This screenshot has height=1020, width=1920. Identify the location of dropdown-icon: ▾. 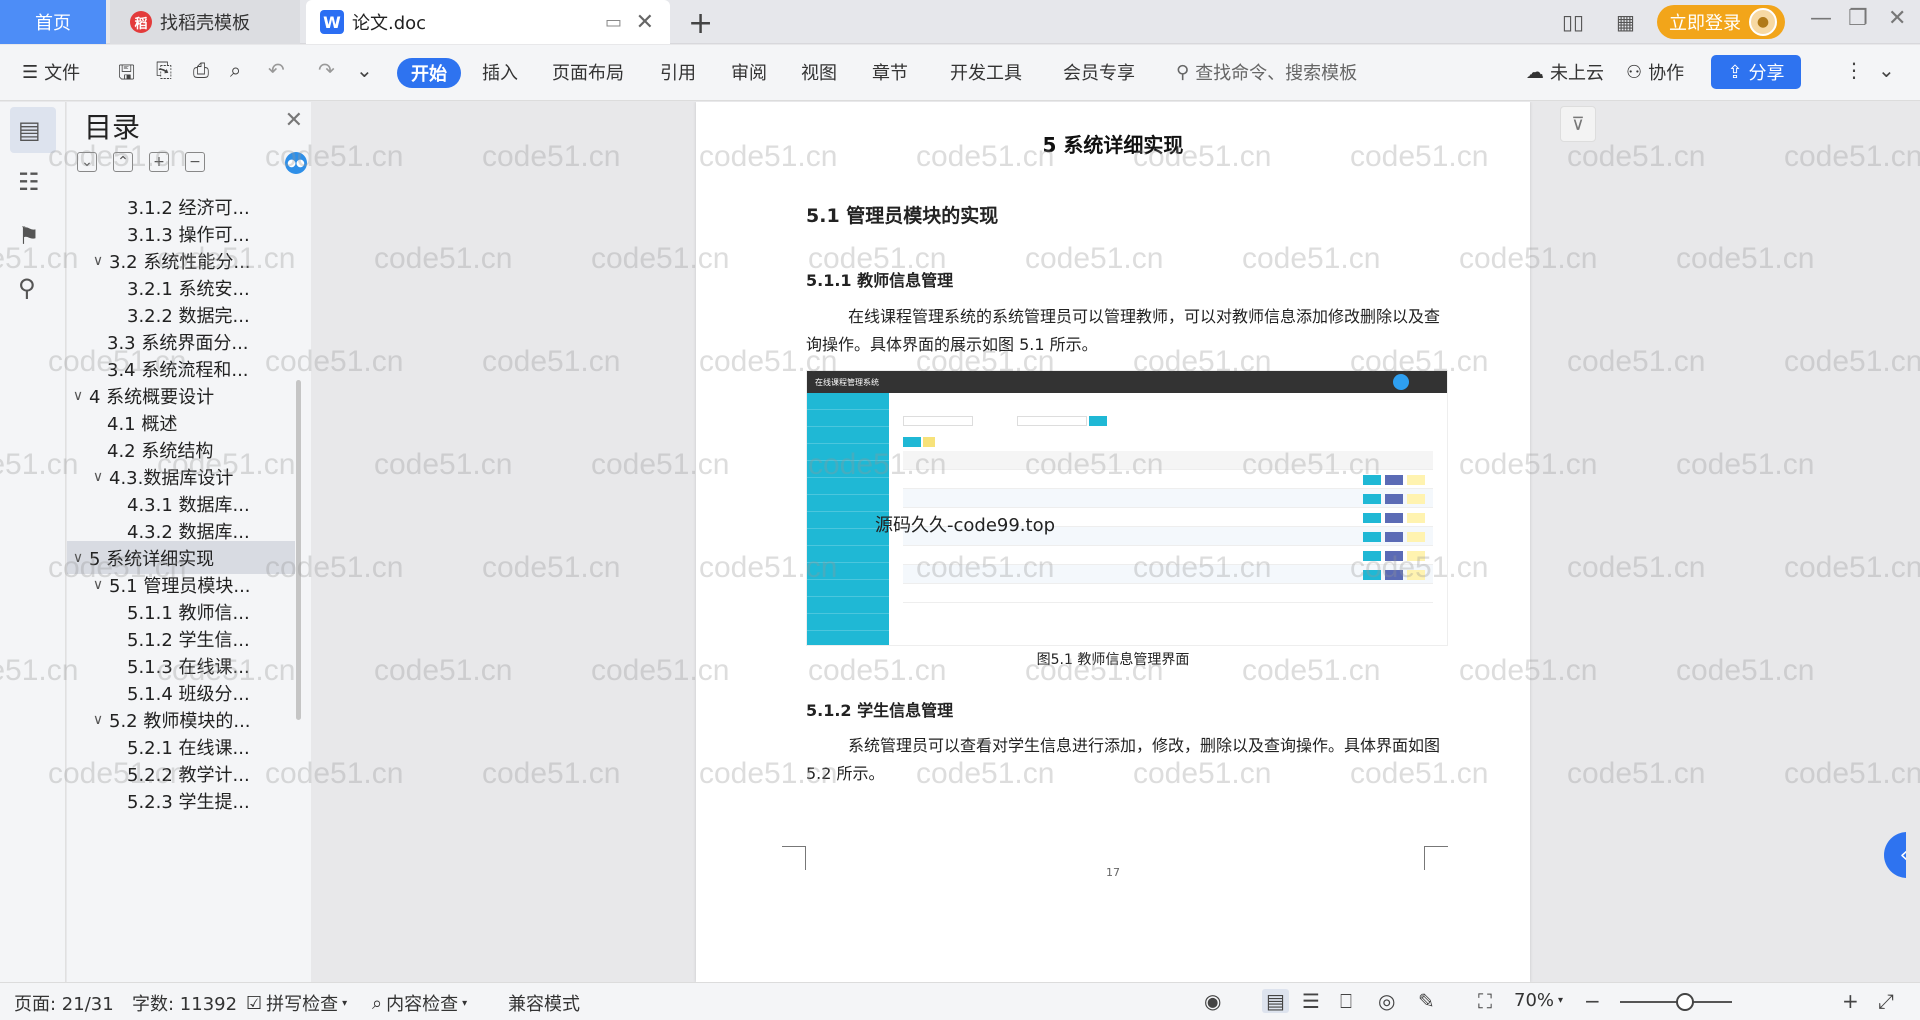
(1561, 1000).